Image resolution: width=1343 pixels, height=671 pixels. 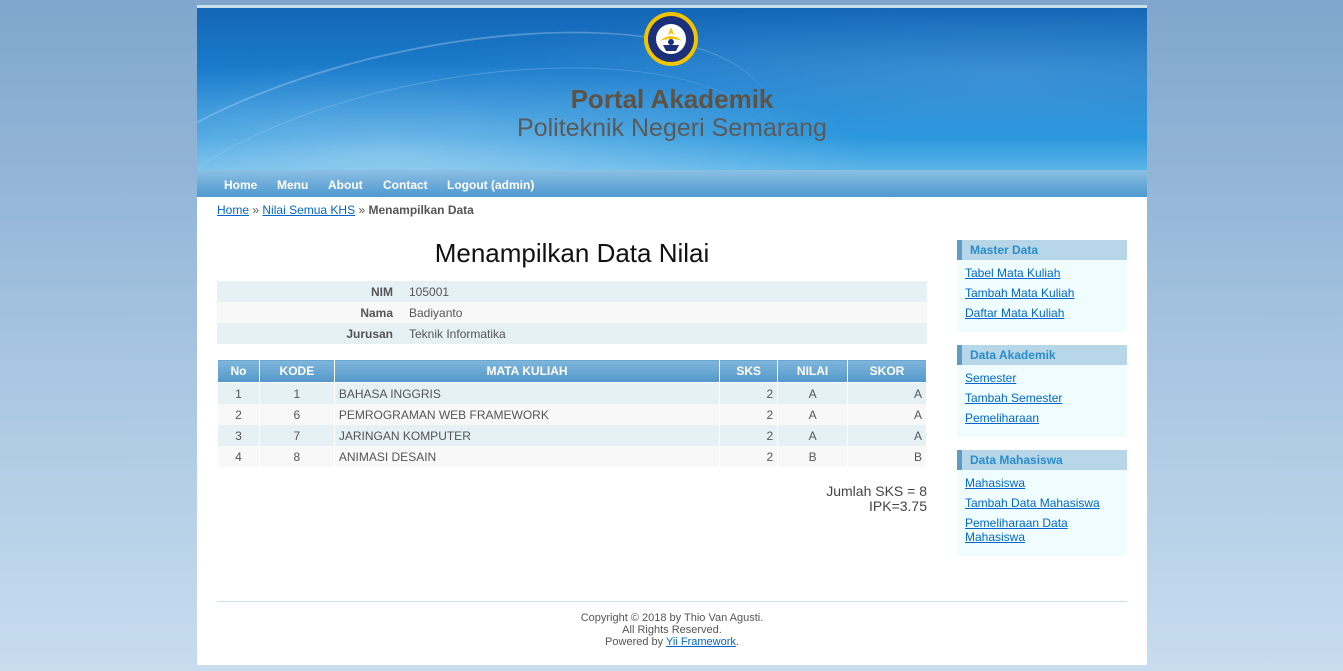 What do you see at coordinates (296, 393) in the screenshot?
I see `cell-kode: 1` at bounding box center [296, 393].